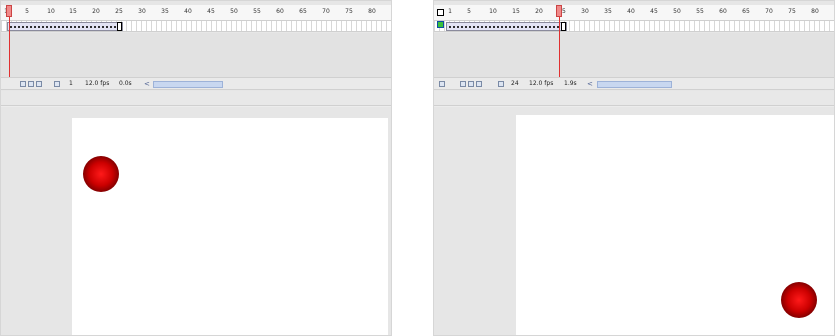 Image resolution: width=835 pixels, height=336 pixels. What do you see at coordinates (442, 84) in the screenshot?
I see `trash-icon` at bounding box center [442, 84].